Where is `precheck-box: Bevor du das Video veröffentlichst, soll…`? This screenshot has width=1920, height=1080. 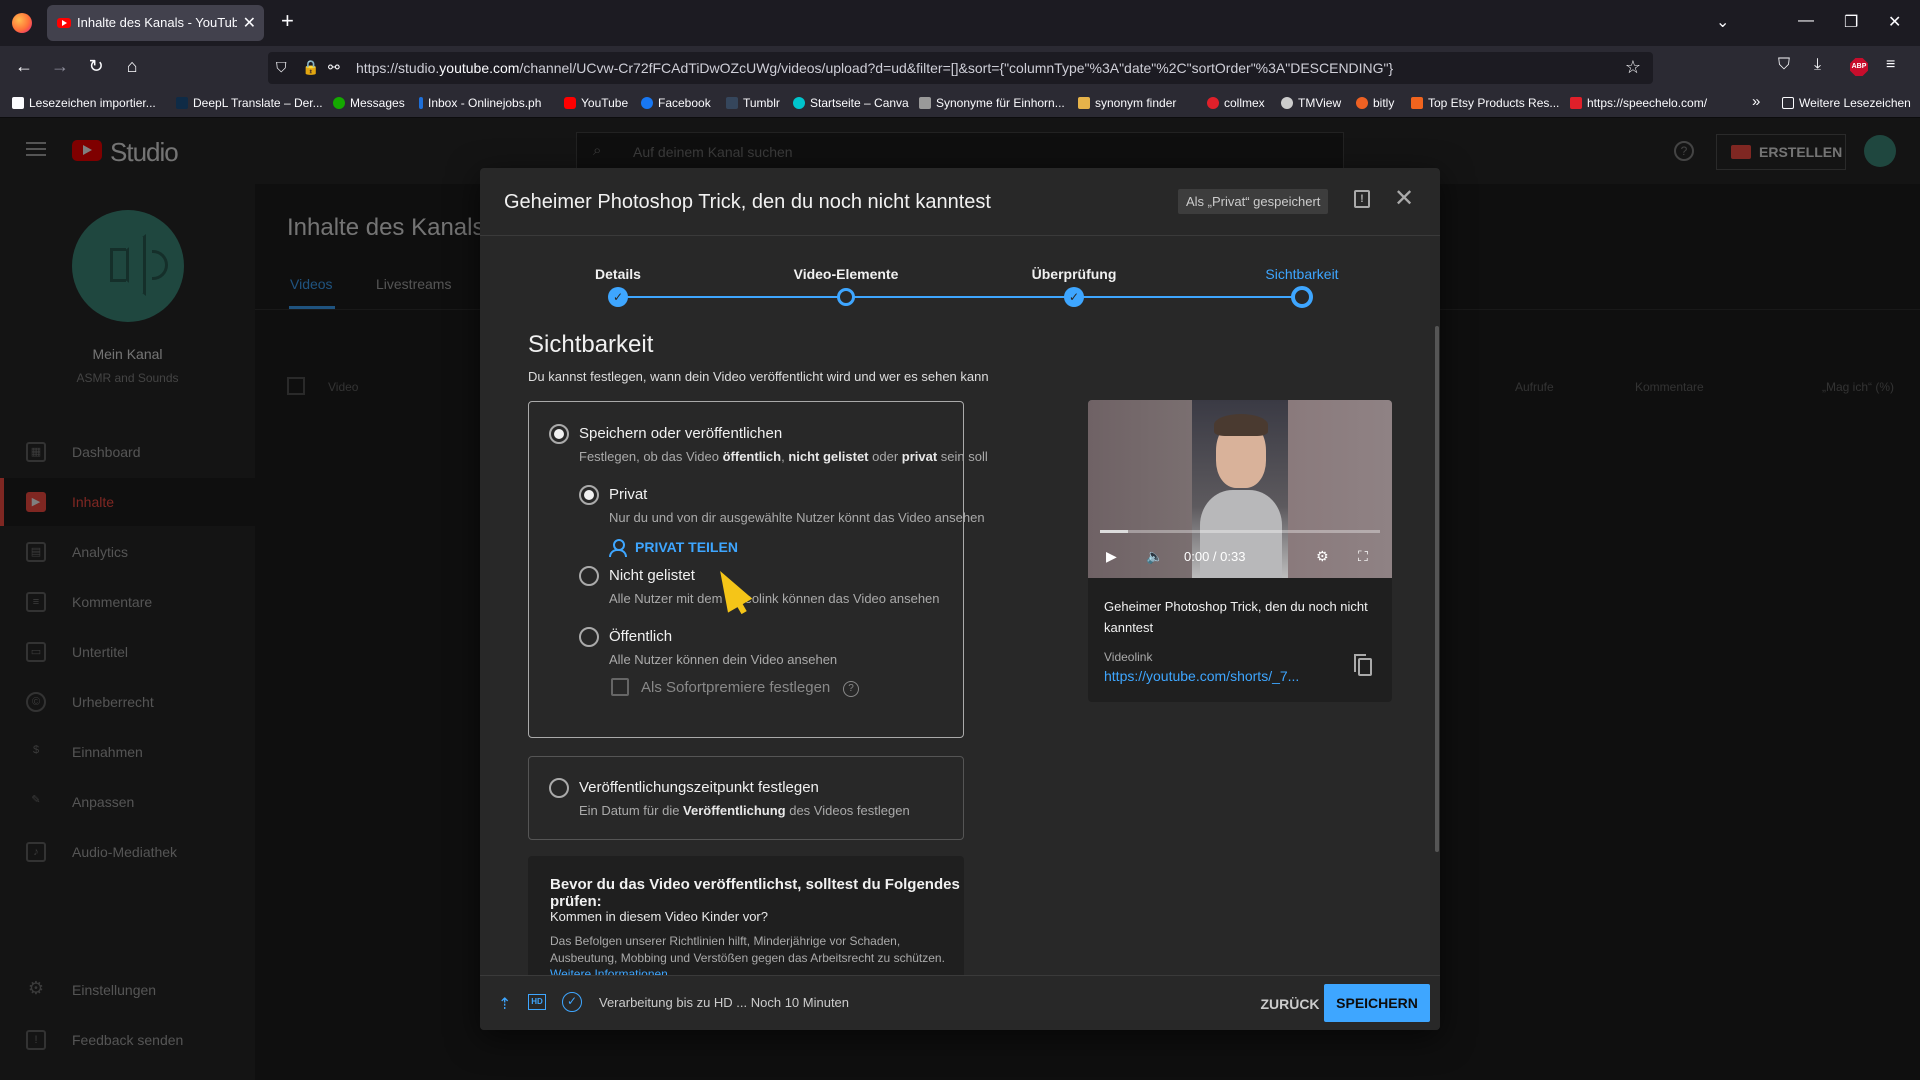
precheck-box: Bevor du das Video veröffentlichst, soll… is located at coordinates (746, 921).